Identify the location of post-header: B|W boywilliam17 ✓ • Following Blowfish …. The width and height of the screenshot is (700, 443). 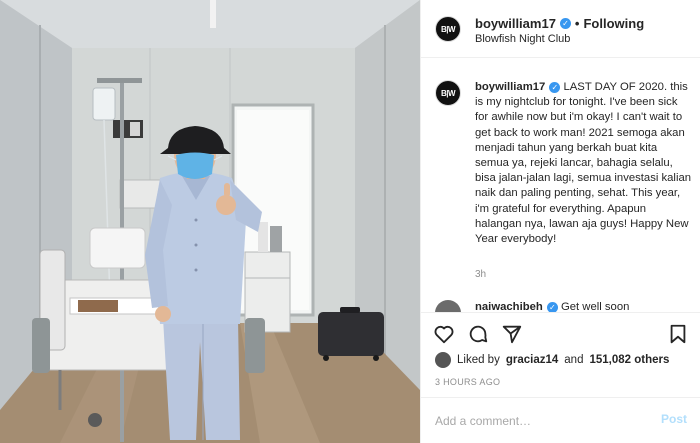
(560, 29).